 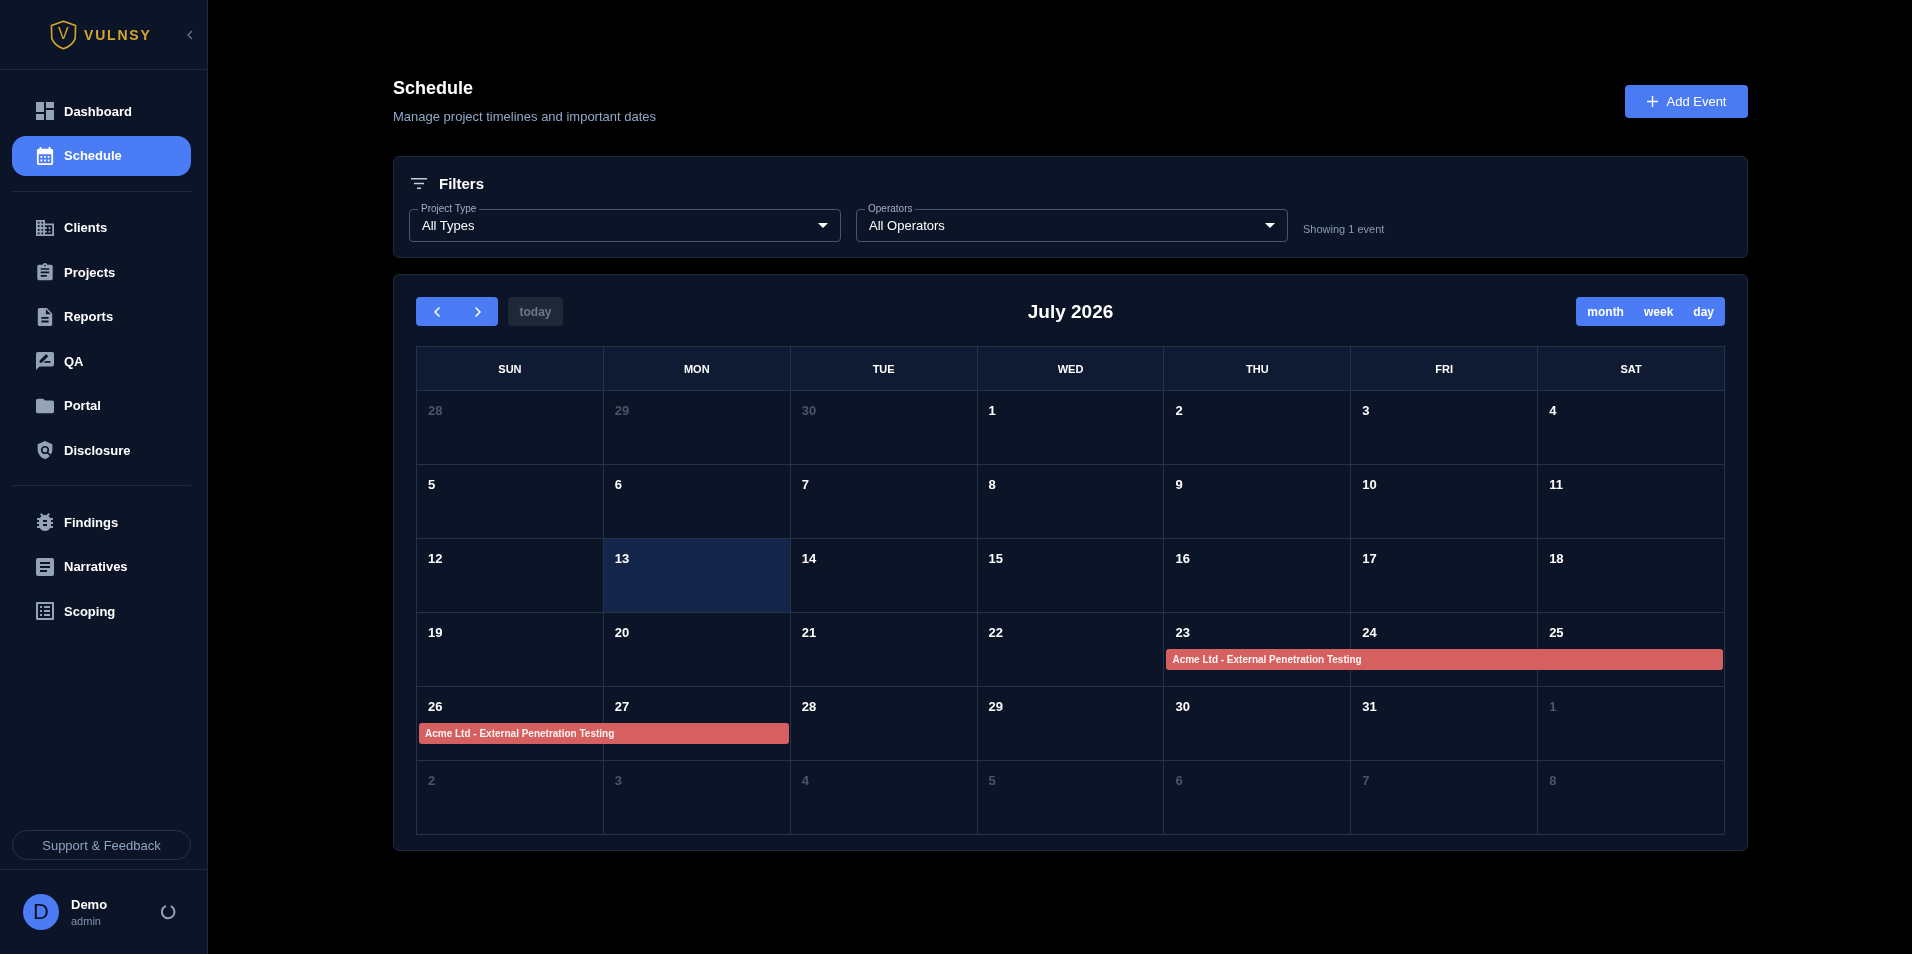 I want to click on next-button, so click(x=477, y=311).